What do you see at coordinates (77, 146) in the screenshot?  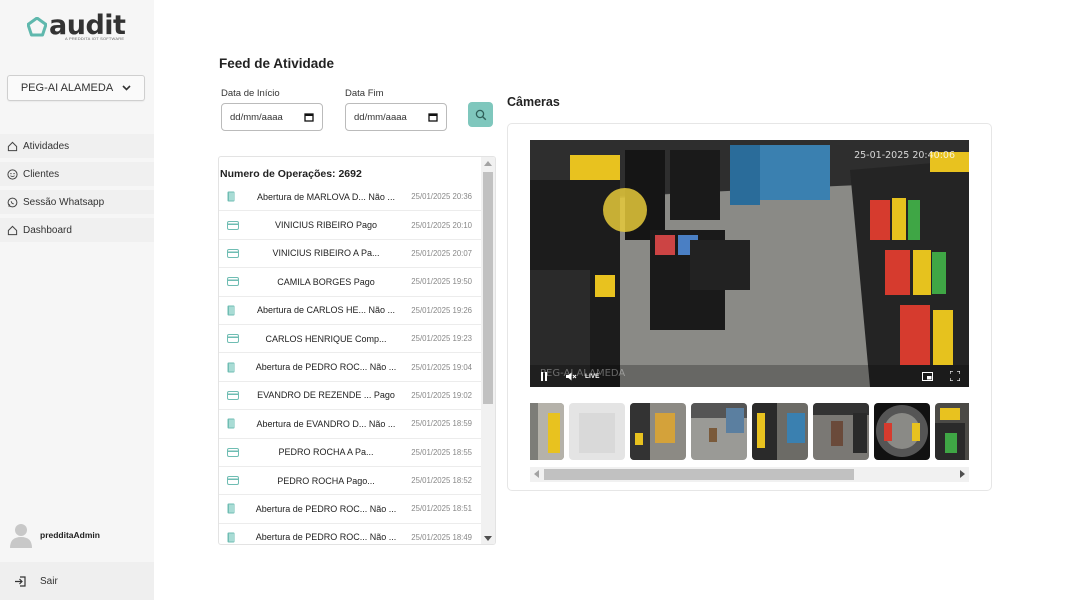 I see `sidebar-item-atividades: Atividades` at bounding box center [77, 146].